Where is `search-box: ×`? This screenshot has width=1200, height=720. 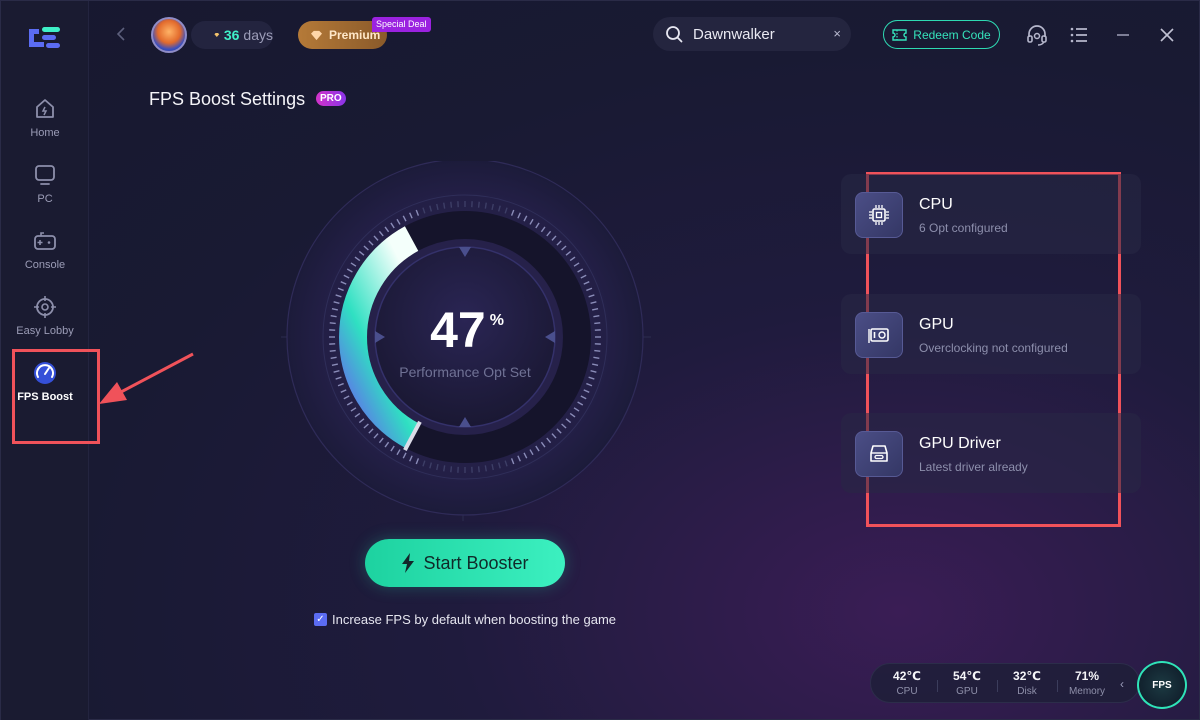
search-box: × is located at coordinates (752, 34).